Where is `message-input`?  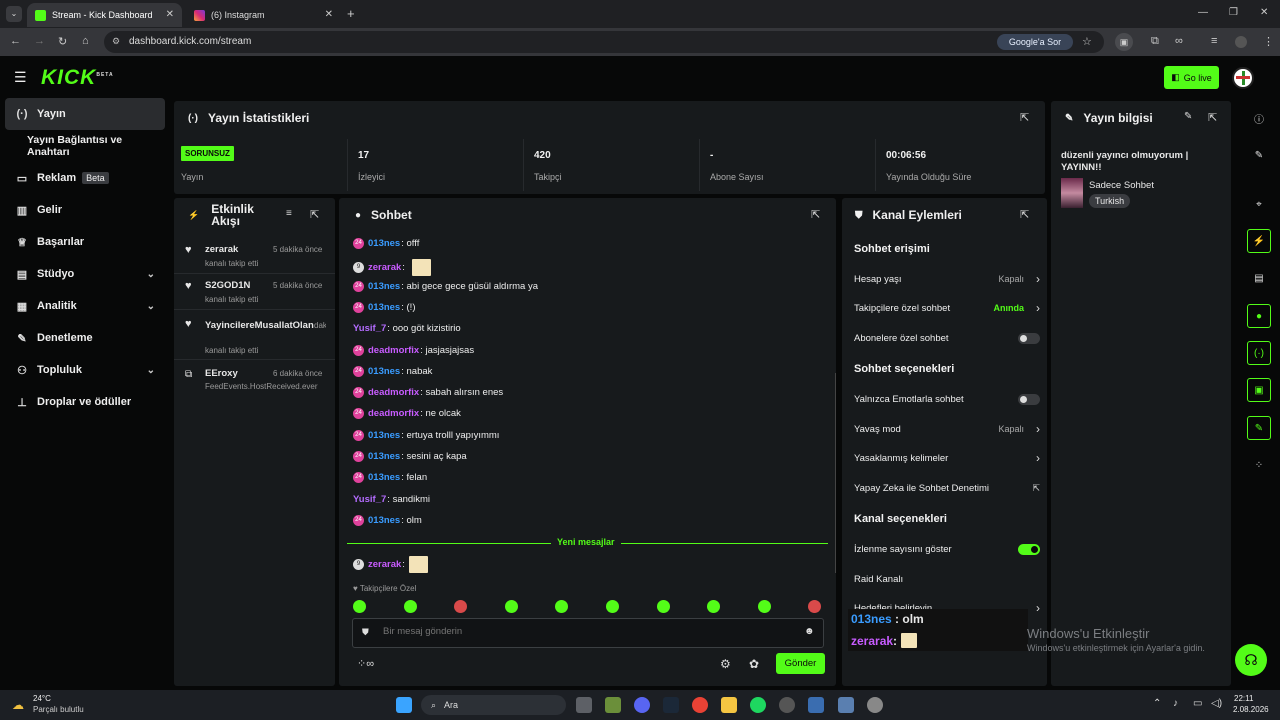 message-input is located at coordinates (583, 631).